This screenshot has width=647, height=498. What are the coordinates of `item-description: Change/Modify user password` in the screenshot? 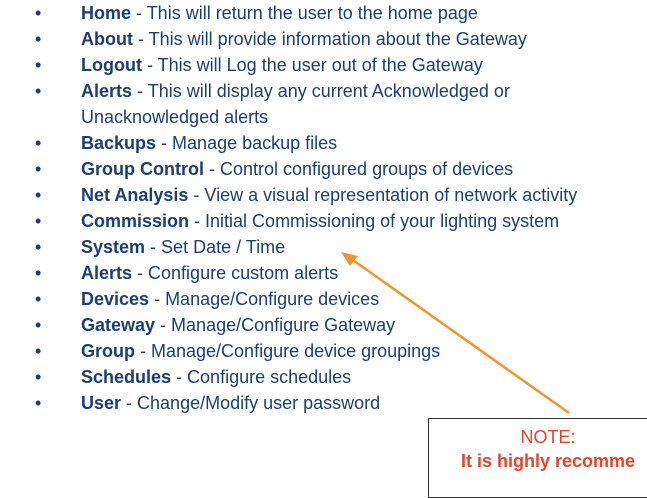 It's located at (259, 403).